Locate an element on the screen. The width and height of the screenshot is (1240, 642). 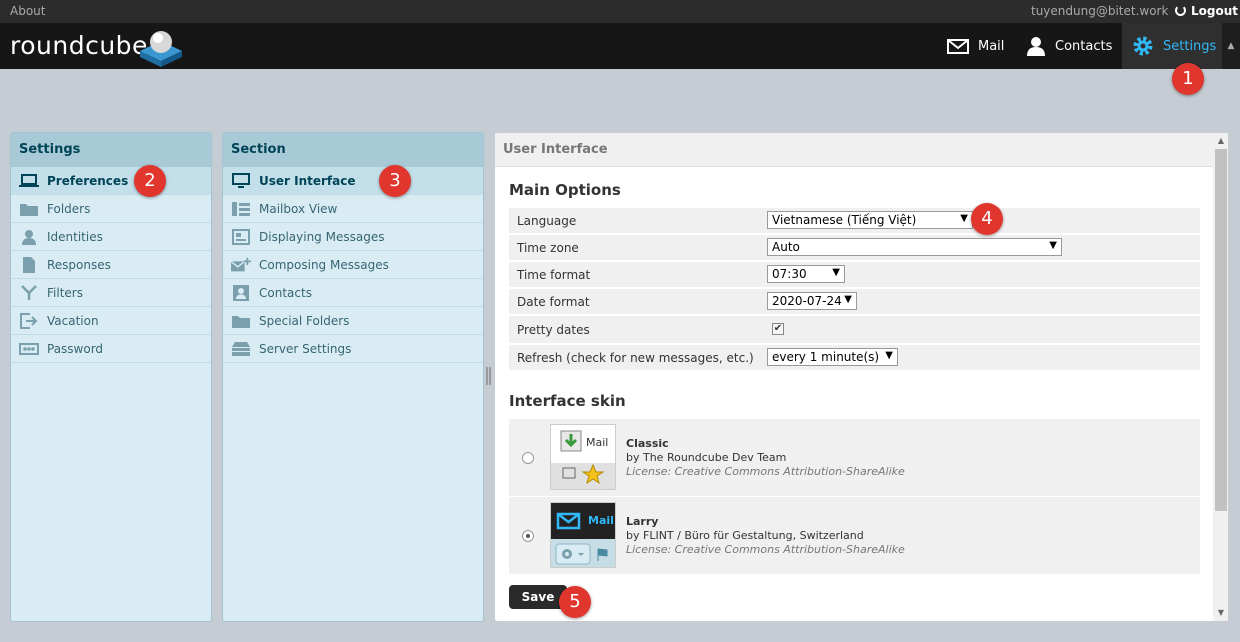
exit-icon is located at coordinates (29, 320).